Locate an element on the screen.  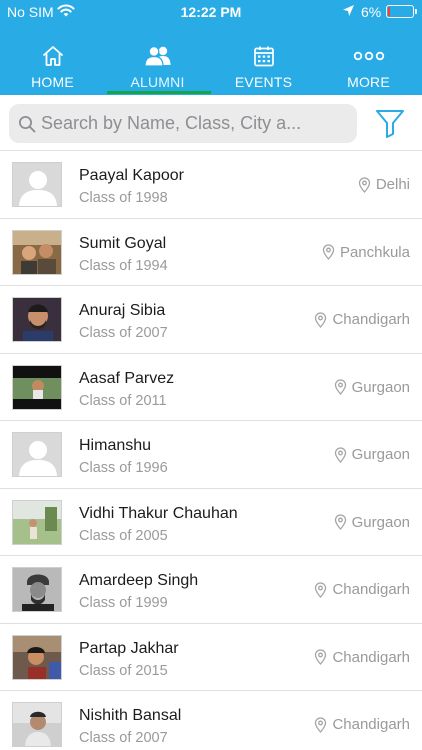
status-time: 12:22 PM is located at coordinates (211, 12).